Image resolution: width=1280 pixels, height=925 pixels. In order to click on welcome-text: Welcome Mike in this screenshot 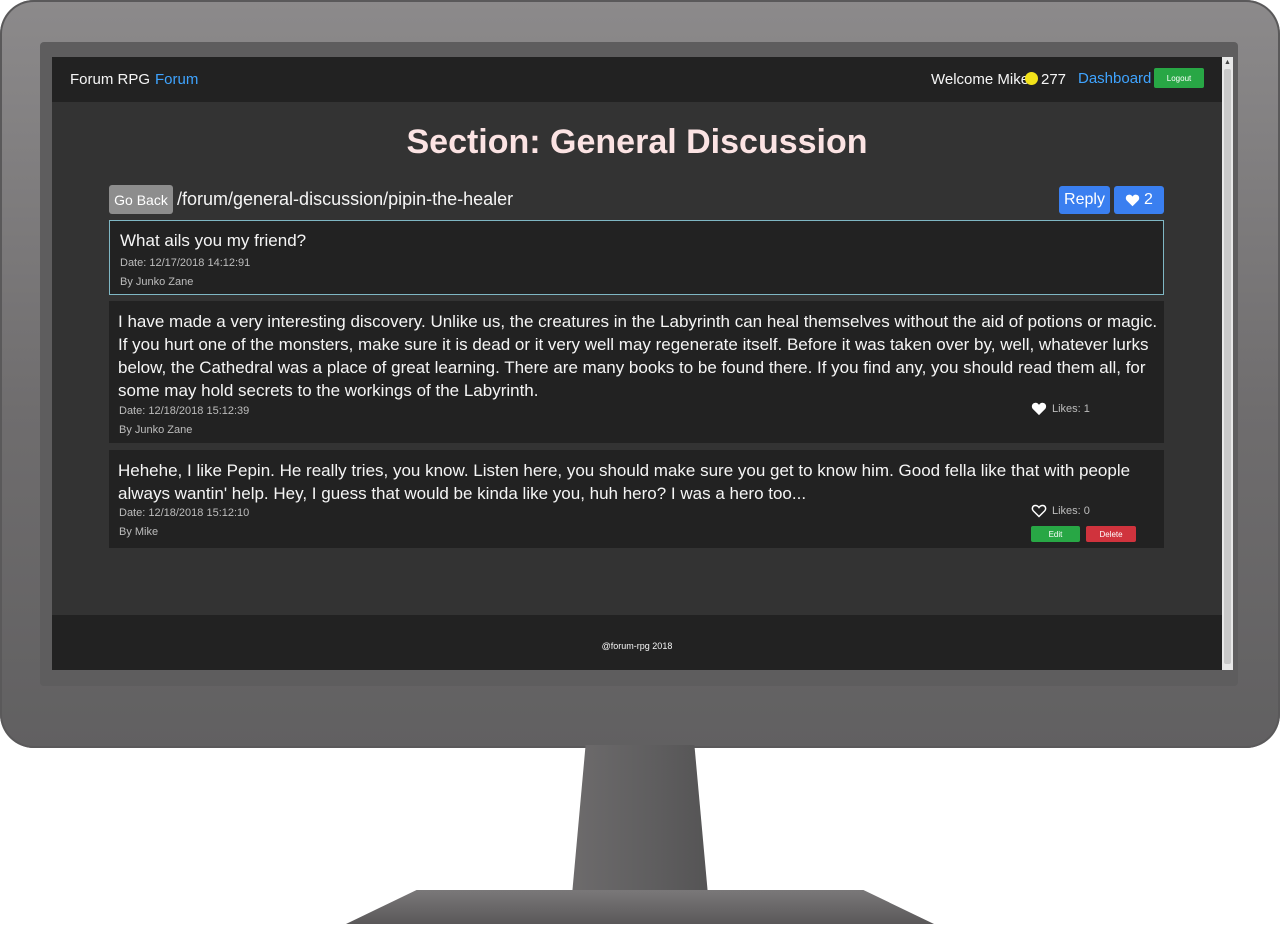, I will do `click(980, 79)`.